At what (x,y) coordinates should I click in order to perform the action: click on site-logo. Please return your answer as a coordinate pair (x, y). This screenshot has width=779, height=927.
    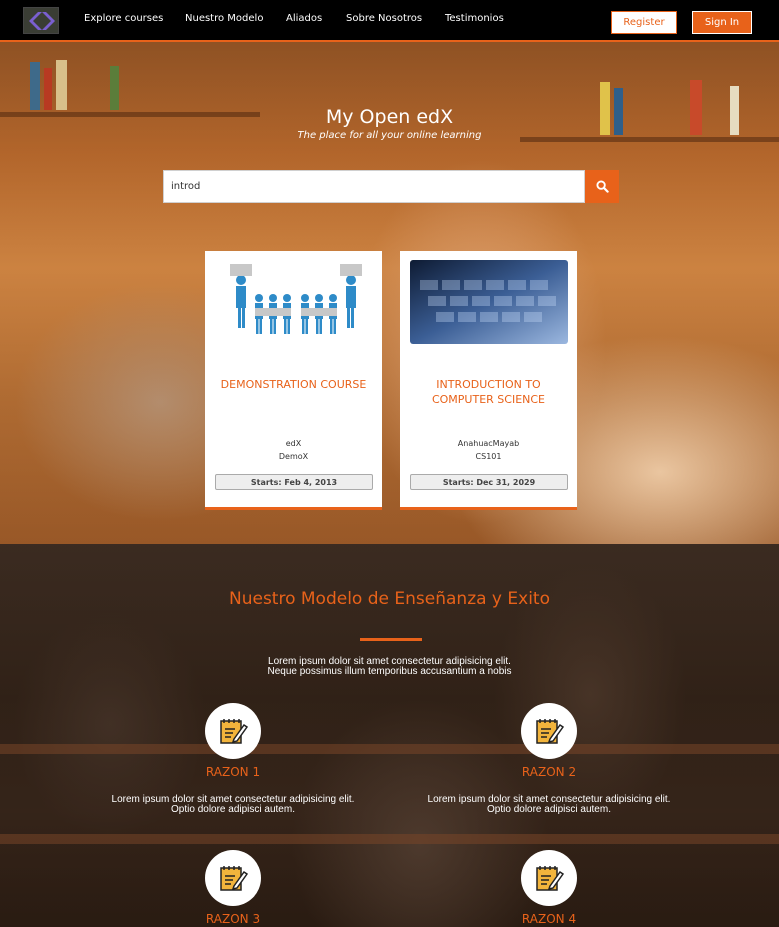
    Looking at the image, I should click on (41, 20).